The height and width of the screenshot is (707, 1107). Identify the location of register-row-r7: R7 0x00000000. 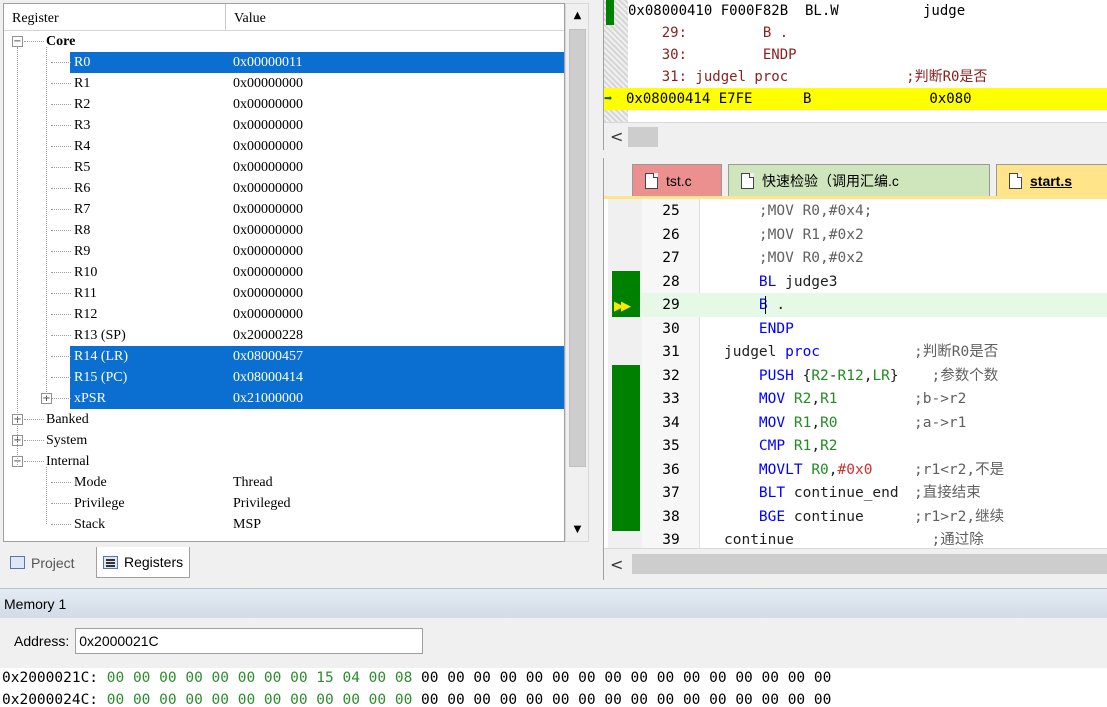
(284, 209).